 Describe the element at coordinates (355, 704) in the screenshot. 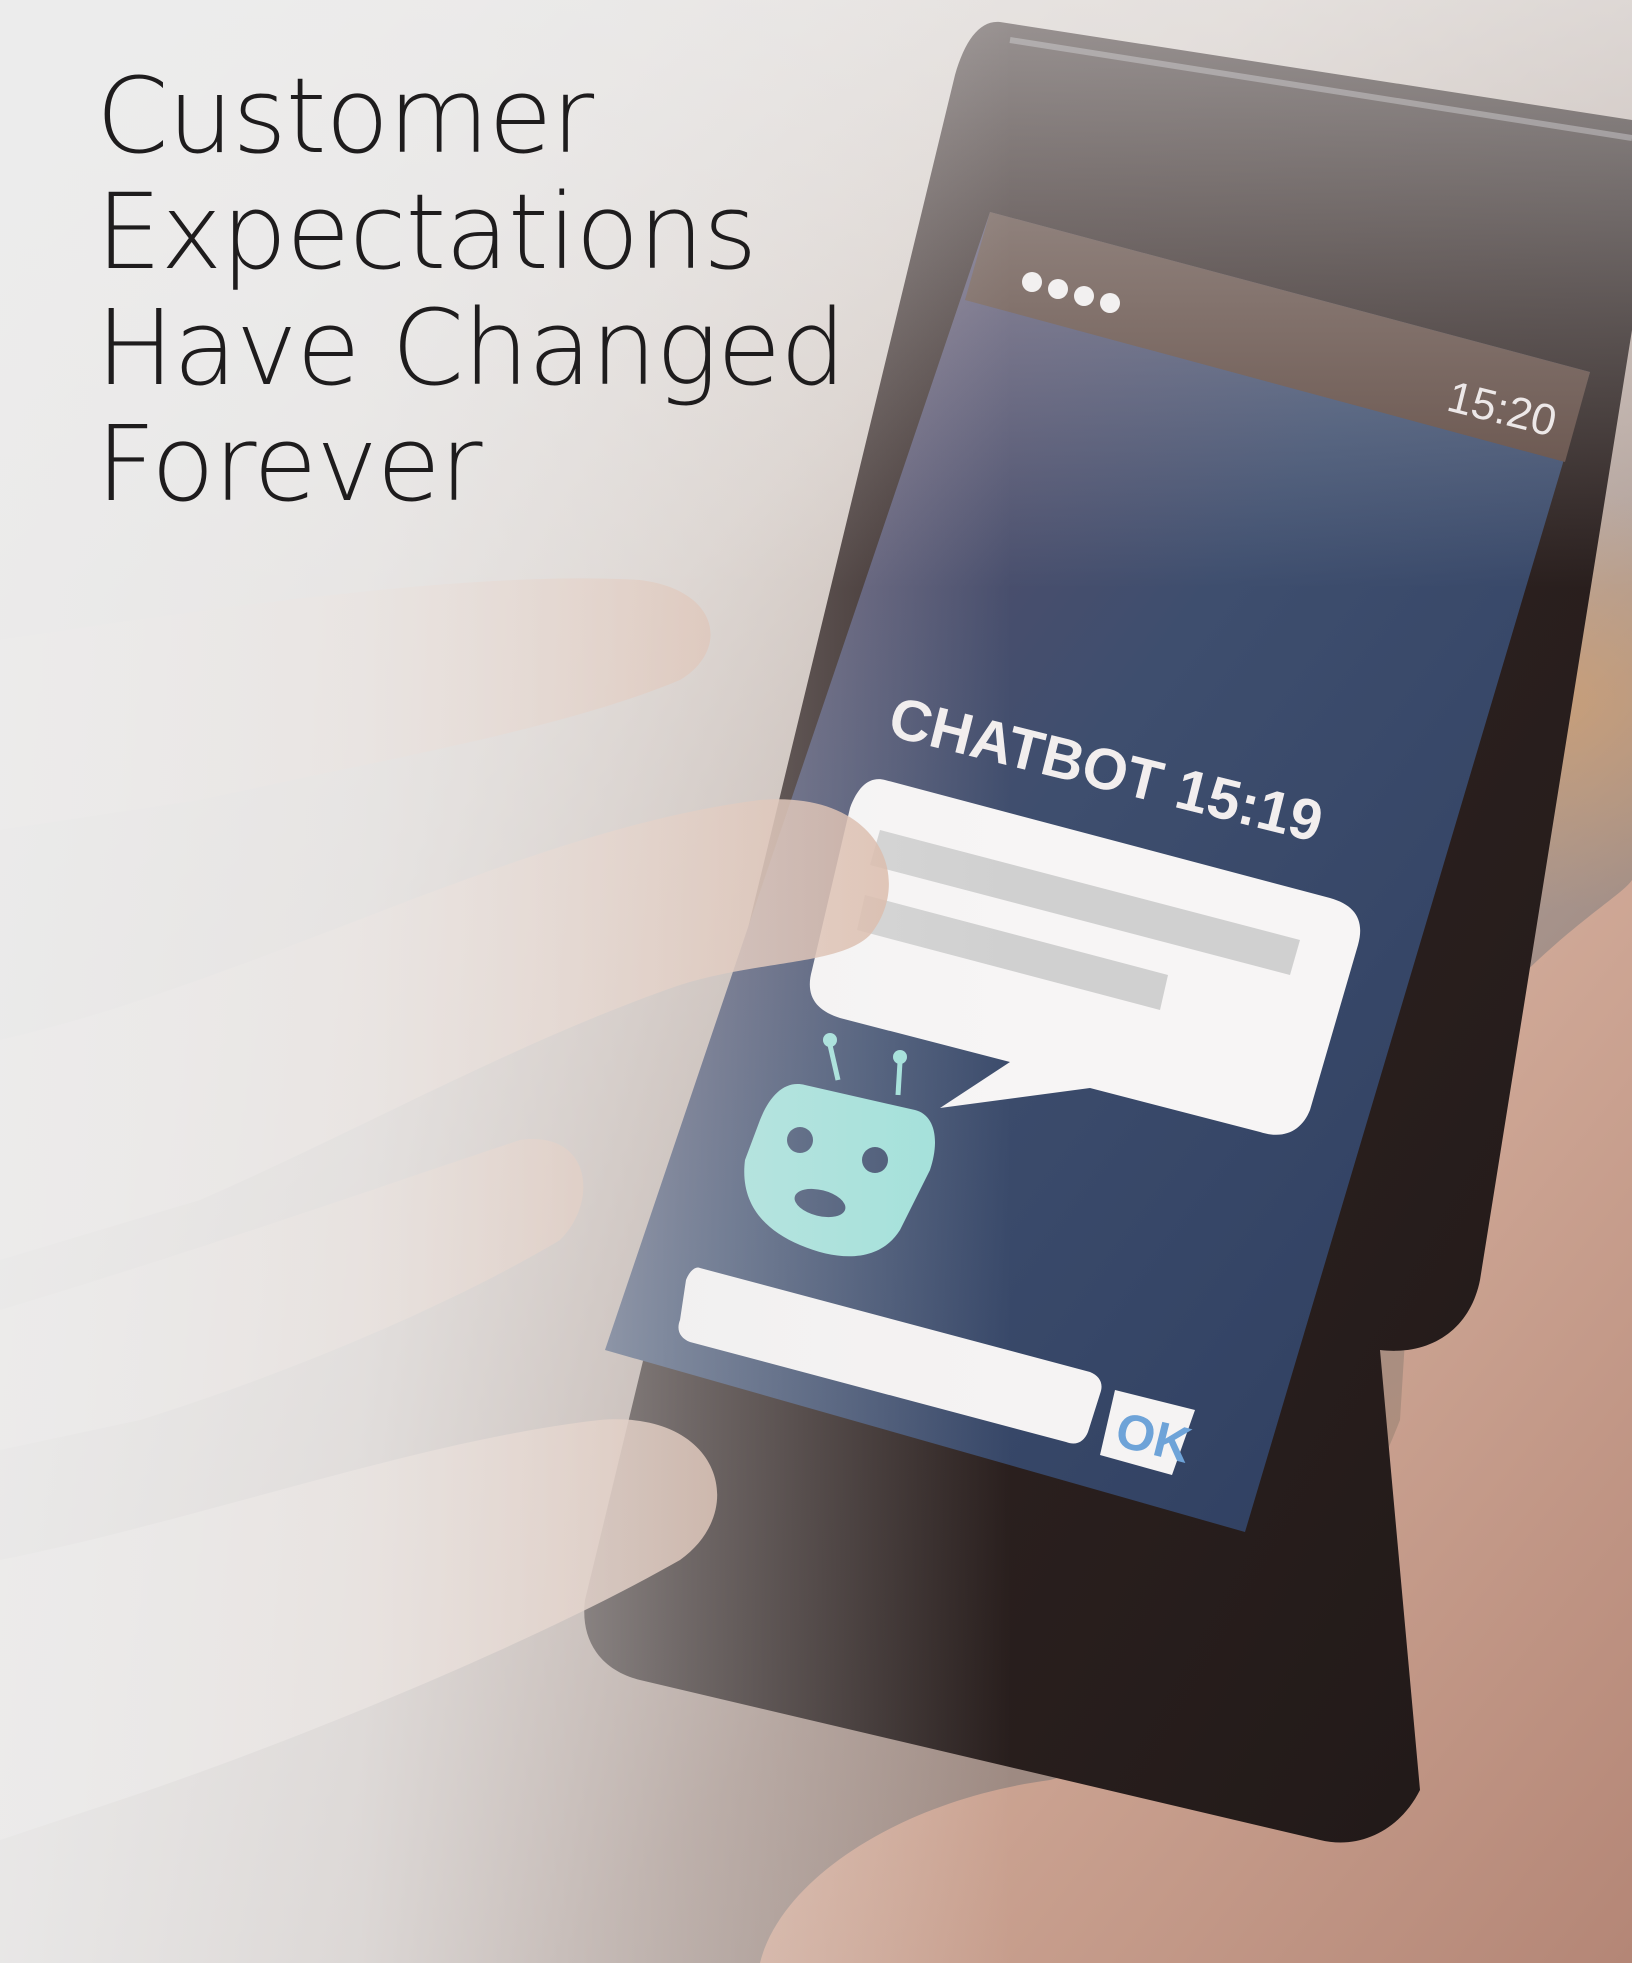

I see `left-hand-upper-finger` at that location.